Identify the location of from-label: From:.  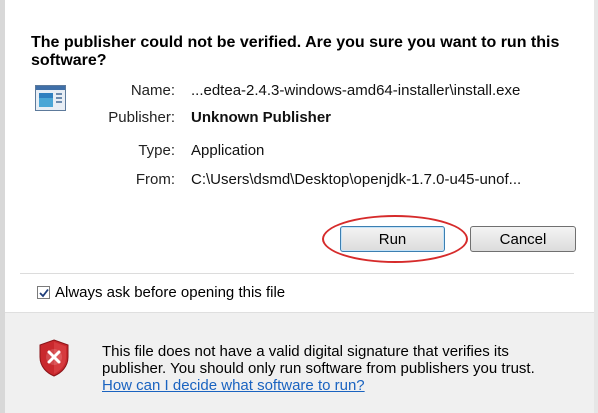
(155, 179).